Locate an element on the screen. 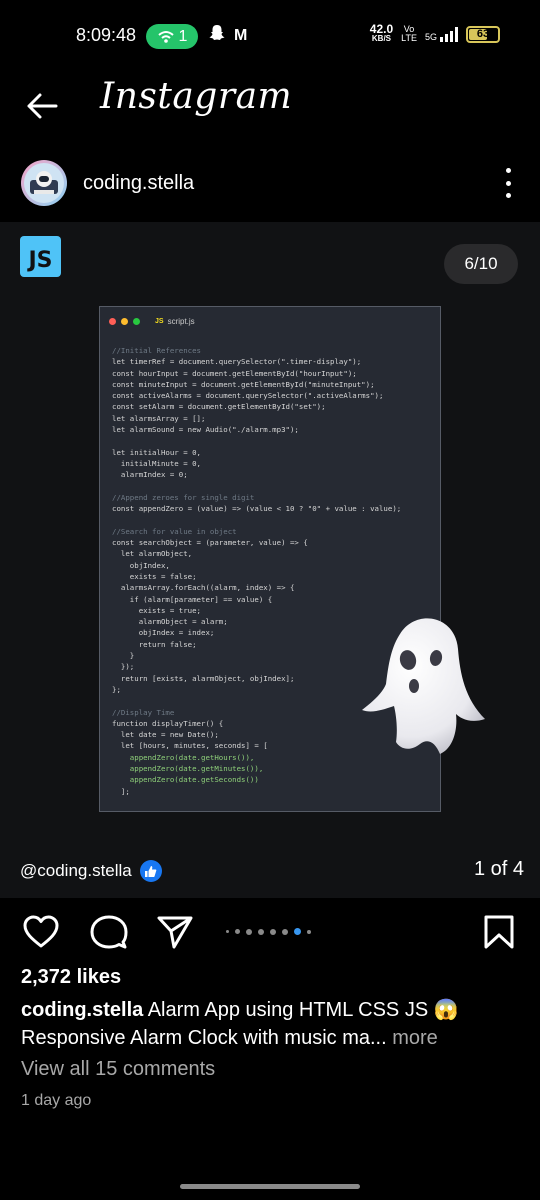 Image resolution: width=540 pixels, height=1200 pixels. app-header: Instagram is located at coordinates (270, 106).